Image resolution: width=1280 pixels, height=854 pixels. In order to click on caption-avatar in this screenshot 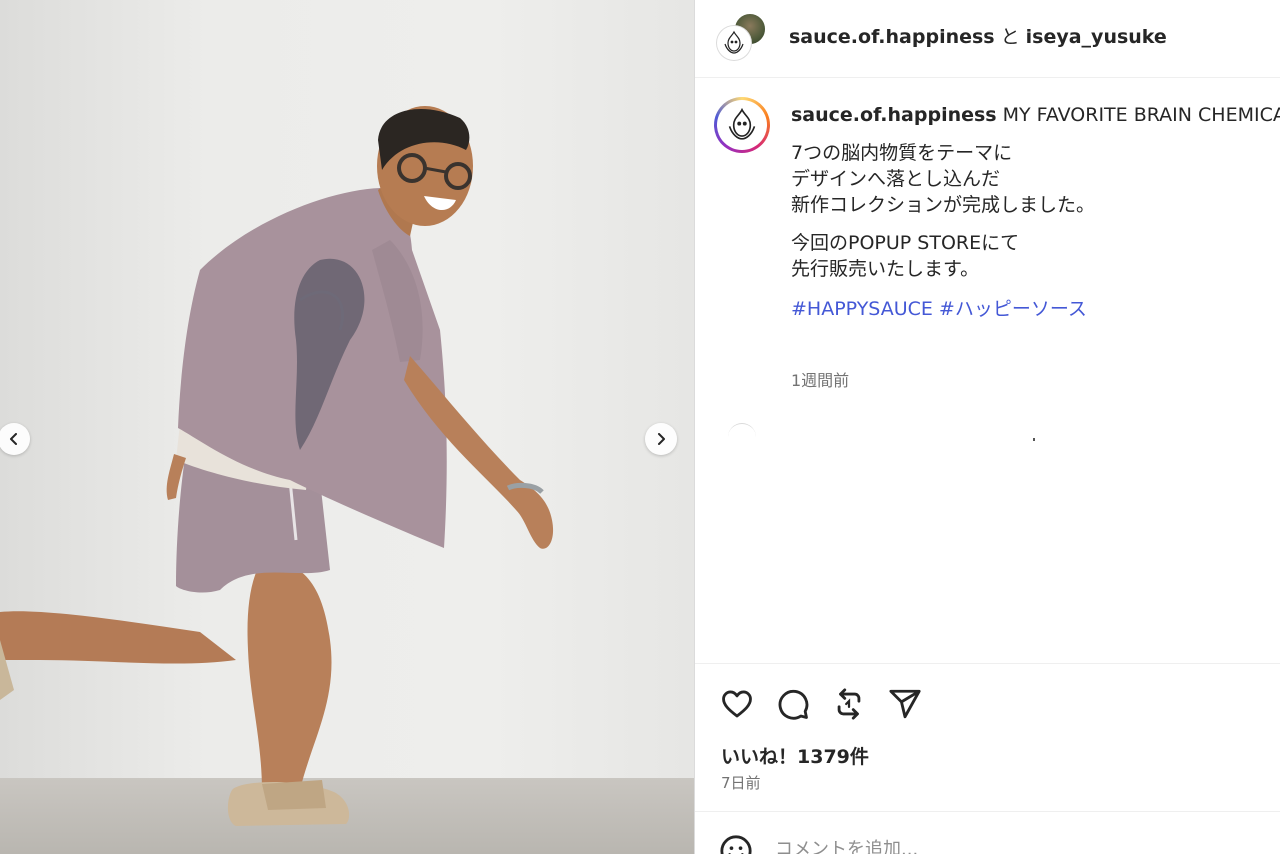, I will do `click(742, 125)`.